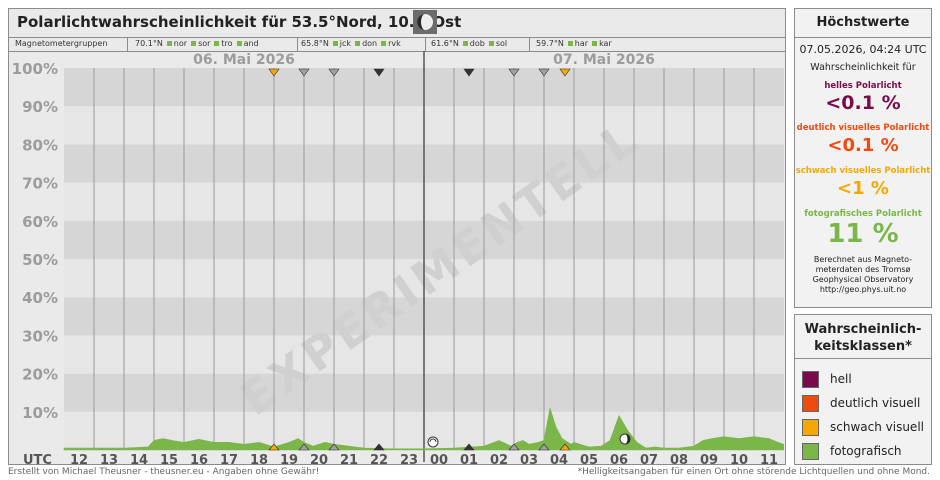  I want to click on x-tick-label: 23, so click(409, 459).